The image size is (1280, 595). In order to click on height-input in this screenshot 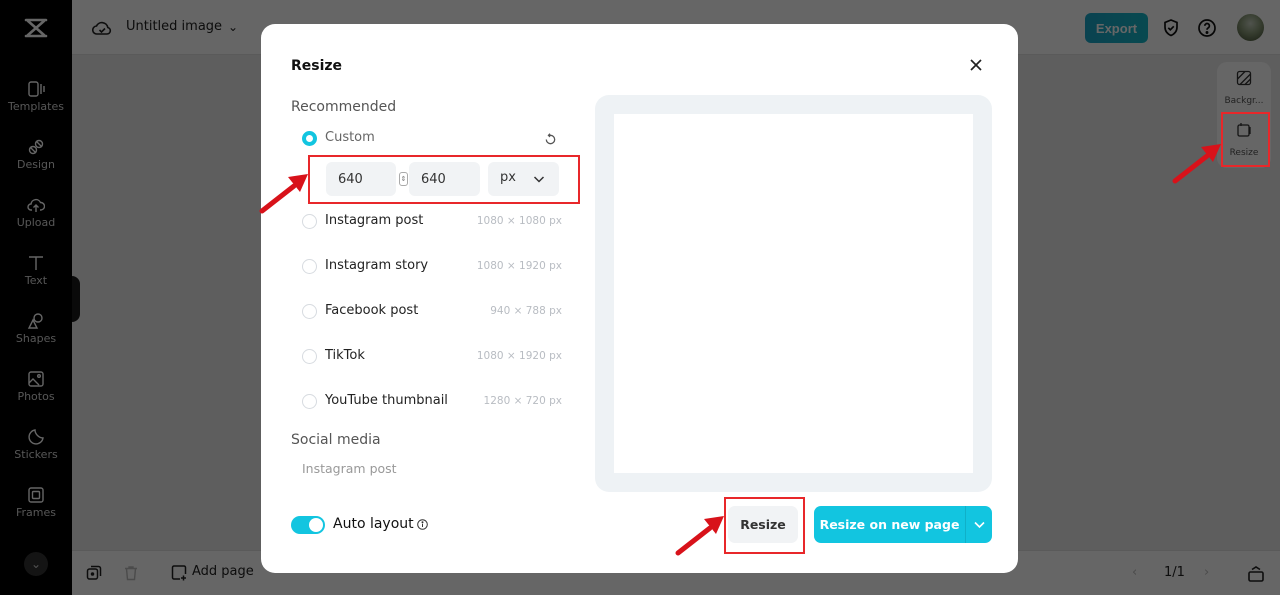, I will do `click(444, 179)`.